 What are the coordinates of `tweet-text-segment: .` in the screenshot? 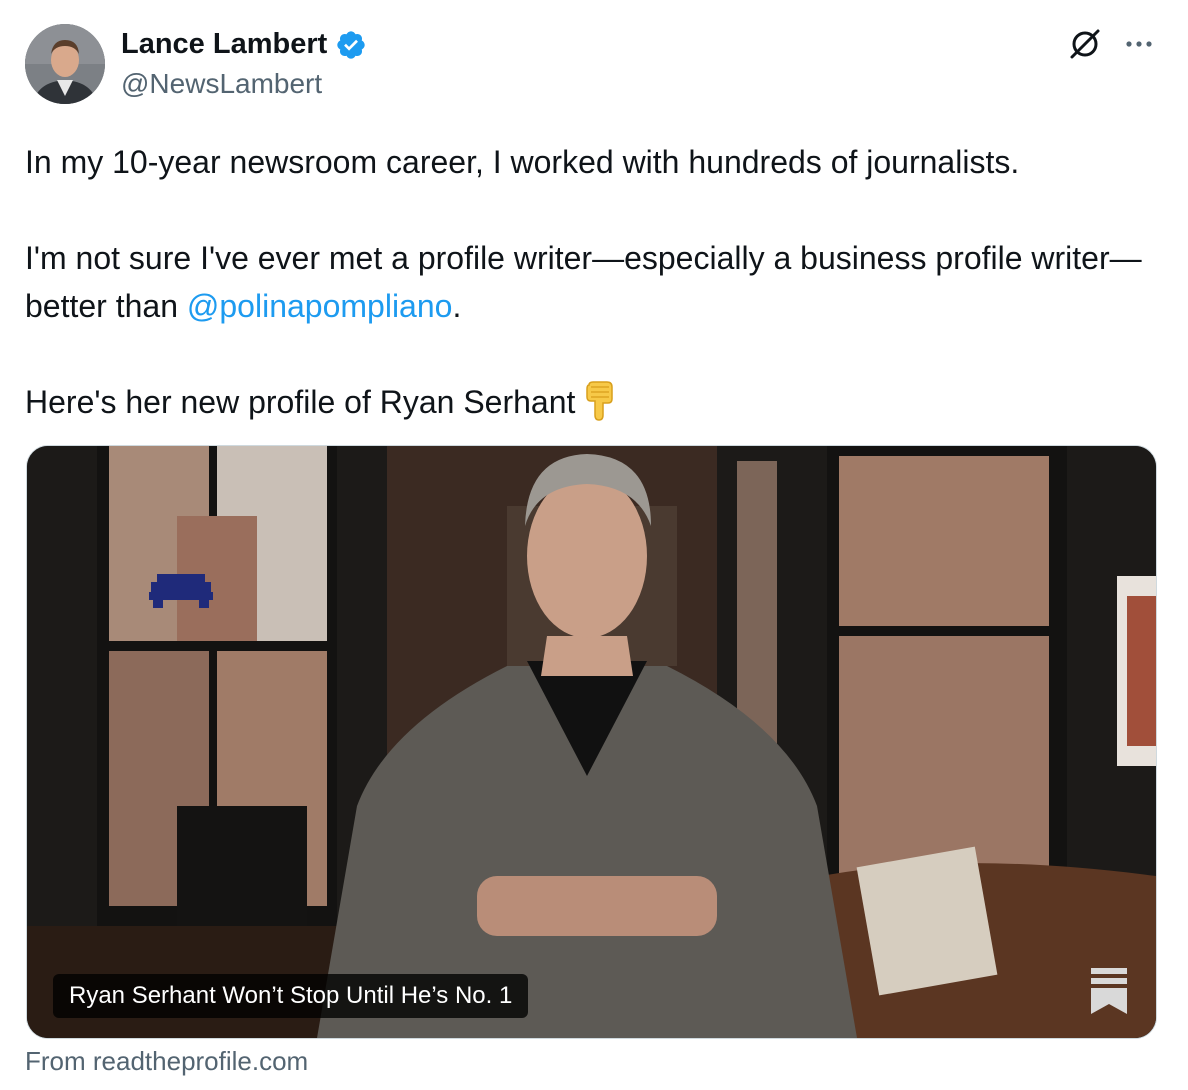 It's located at (457, 306).